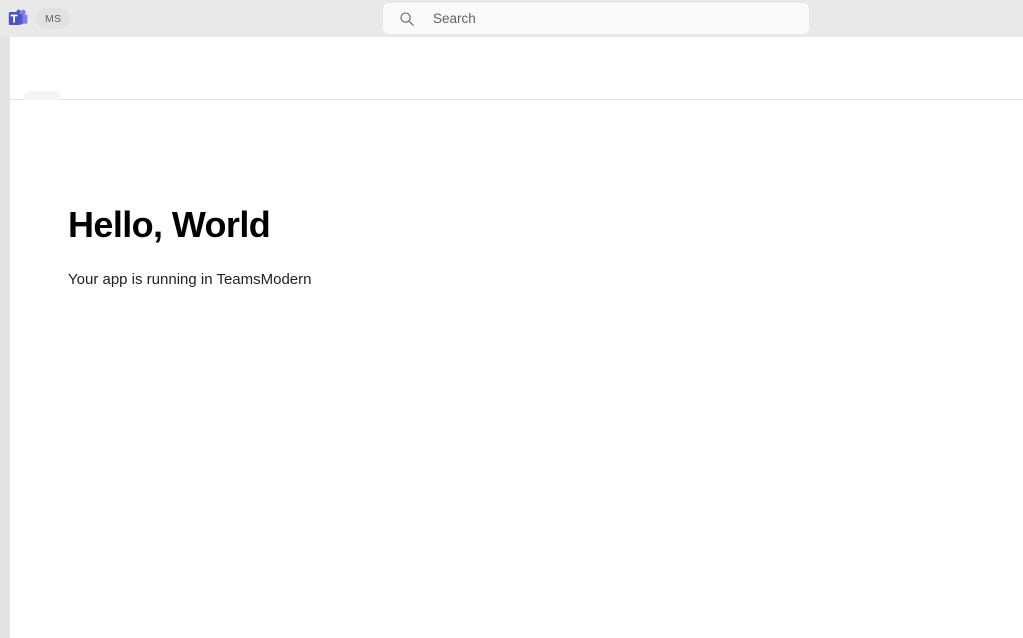 The width and height of the screenshot is (1023, 638). Describe the element at coordinates (18, 18) in the screenshot. I see `microsoft-teams-logo-icon` at that location.